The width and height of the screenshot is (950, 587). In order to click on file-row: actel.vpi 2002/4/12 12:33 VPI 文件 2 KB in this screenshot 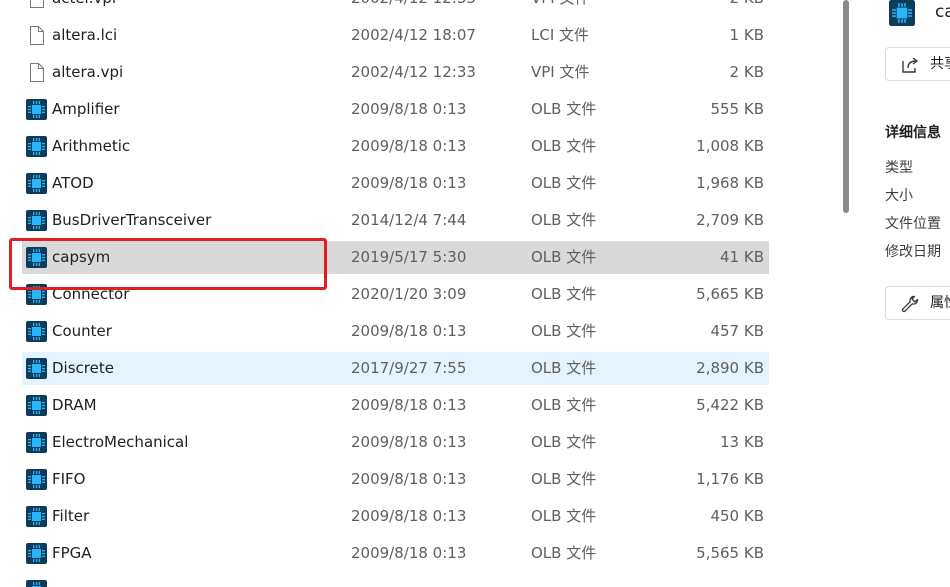, I will do `click(395, 7)`.